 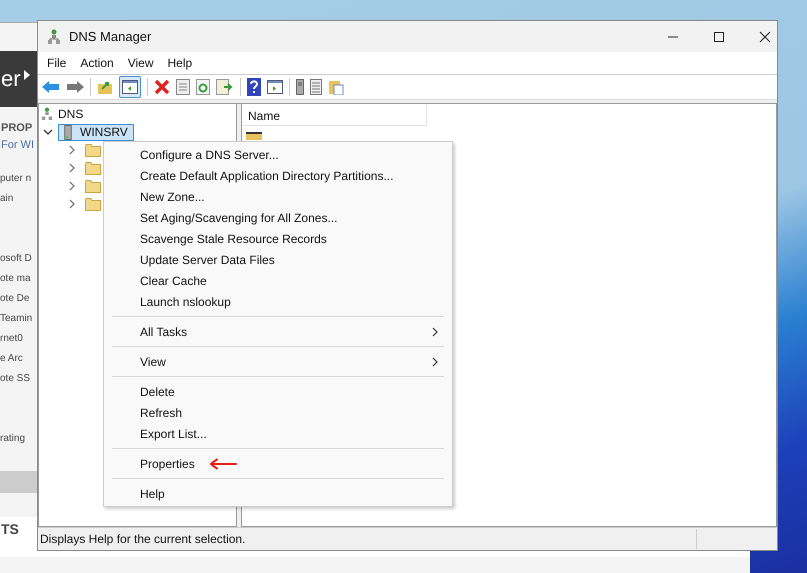 What do you see at coordinates (16, 318) in the screenshot?
I see `property-label: Teamin` at bounding box center [16, 318].